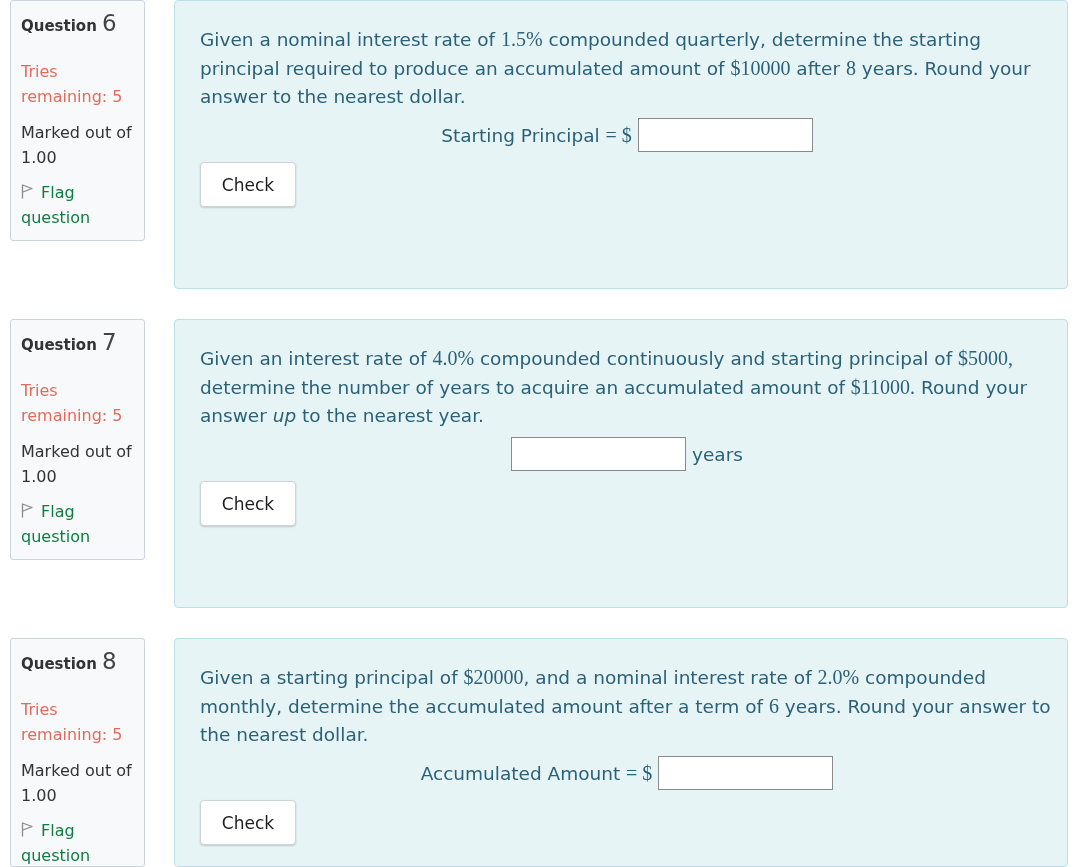  Describe the element at coordinates (69, 23) in the screenshot. I see `question-title: Question 6` at that location.